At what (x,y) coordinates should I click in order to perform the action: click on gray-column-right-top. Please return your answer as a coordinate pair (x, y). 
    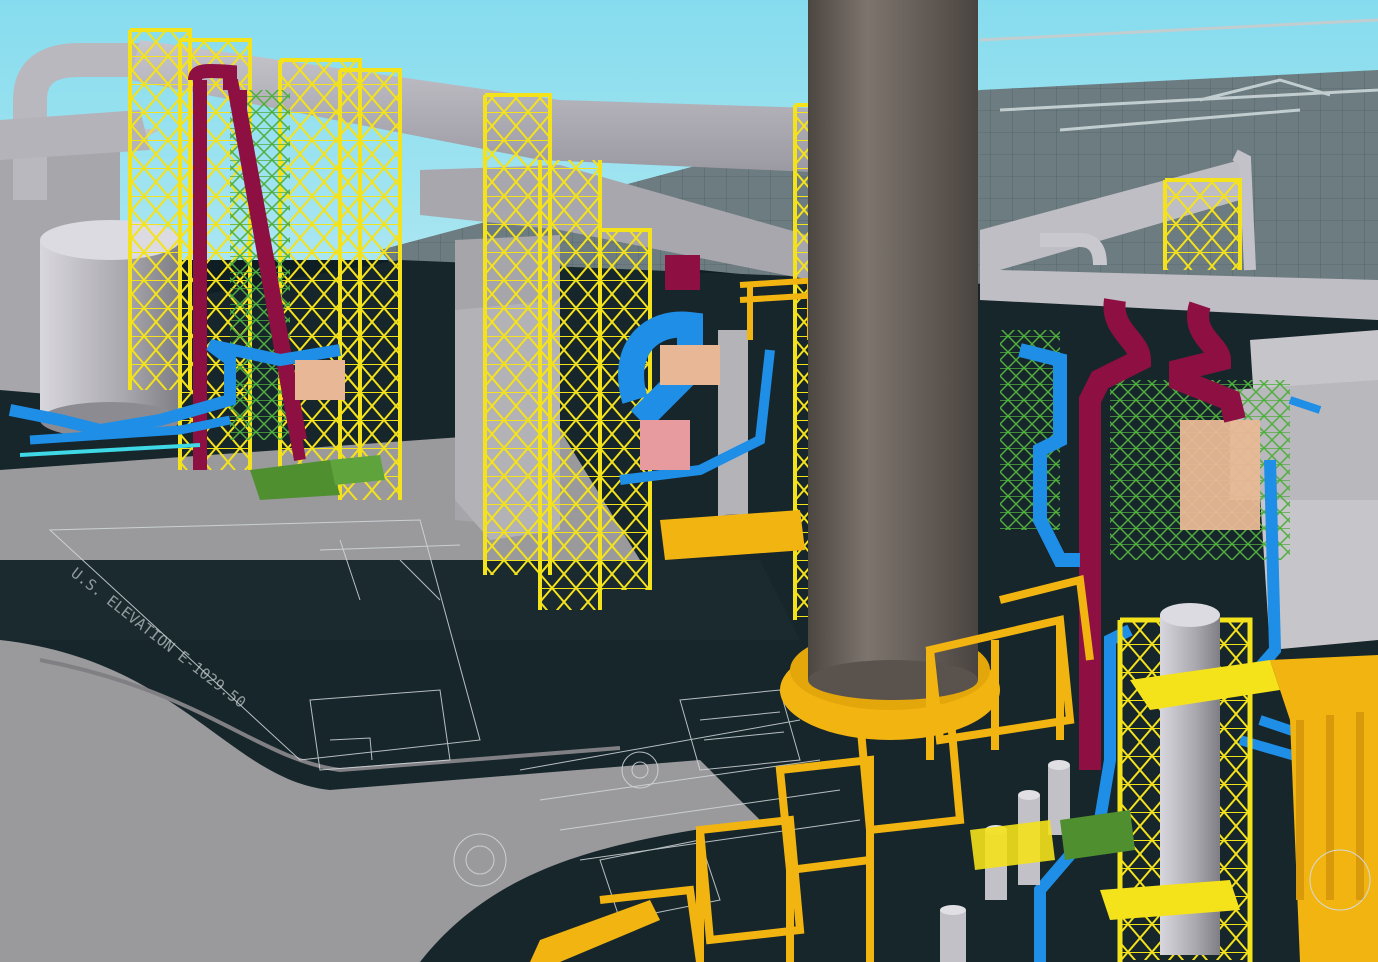
    Looking at the image, I should click on (1190, 615).